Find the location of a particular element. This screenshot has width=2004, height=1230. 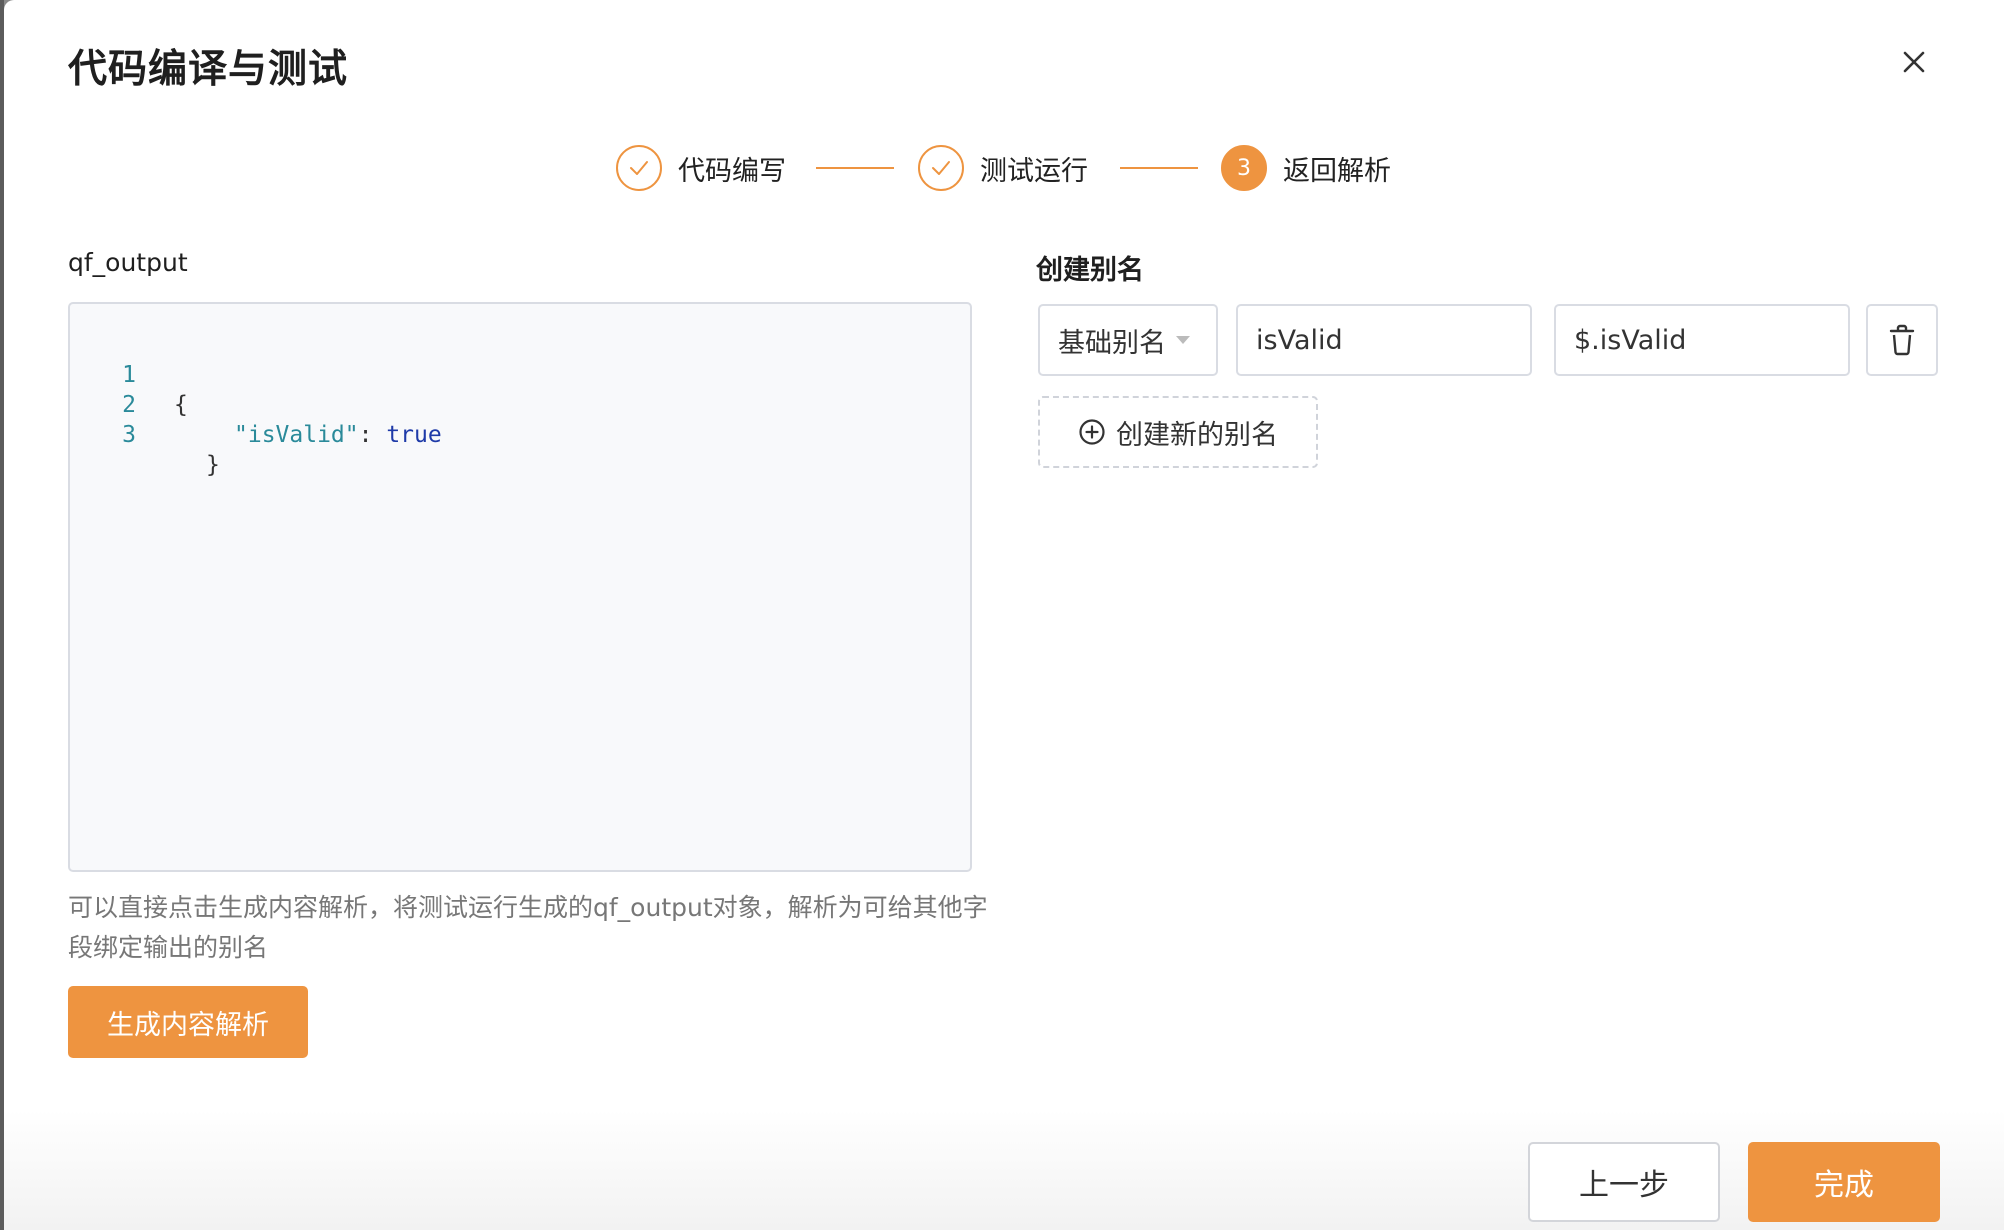

code-line: 2 "isValid": true is located at coordinates (256, 404).